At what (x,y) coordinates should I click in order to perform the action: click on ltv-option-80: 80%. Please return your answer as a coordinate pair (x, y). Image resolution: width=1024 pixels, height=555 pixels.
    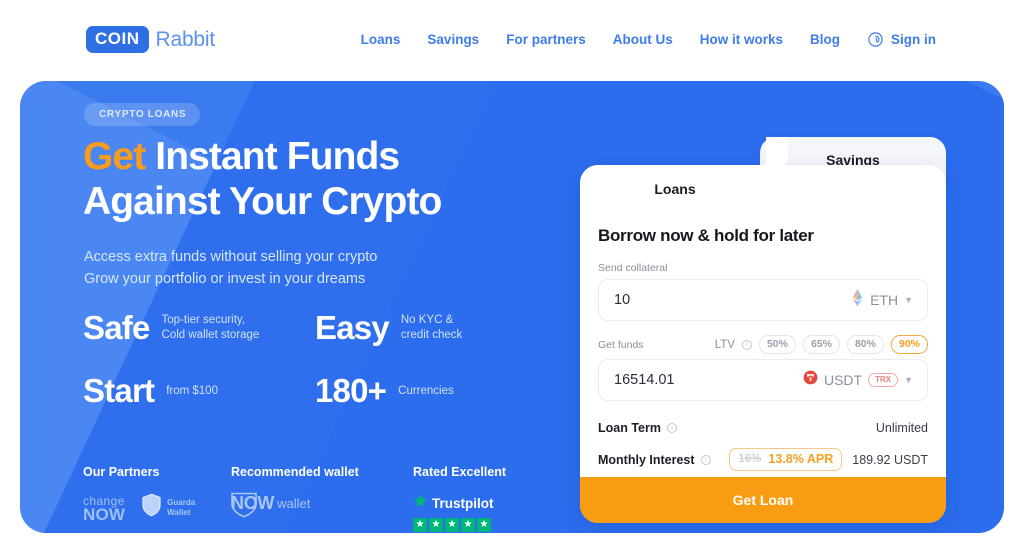
    Looking at the image, I should click on (865, 344).